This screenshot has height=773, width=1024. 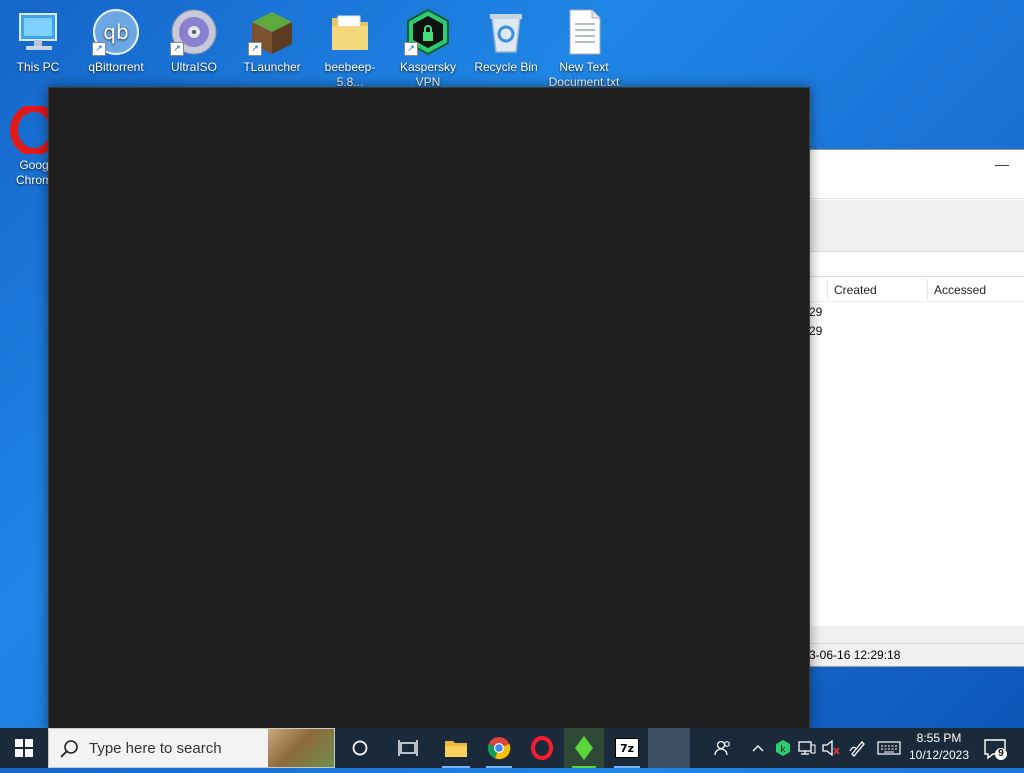 I want to click on desktop-icon-new-text-document: New Text Document.txt, so click(x=584, y=49).